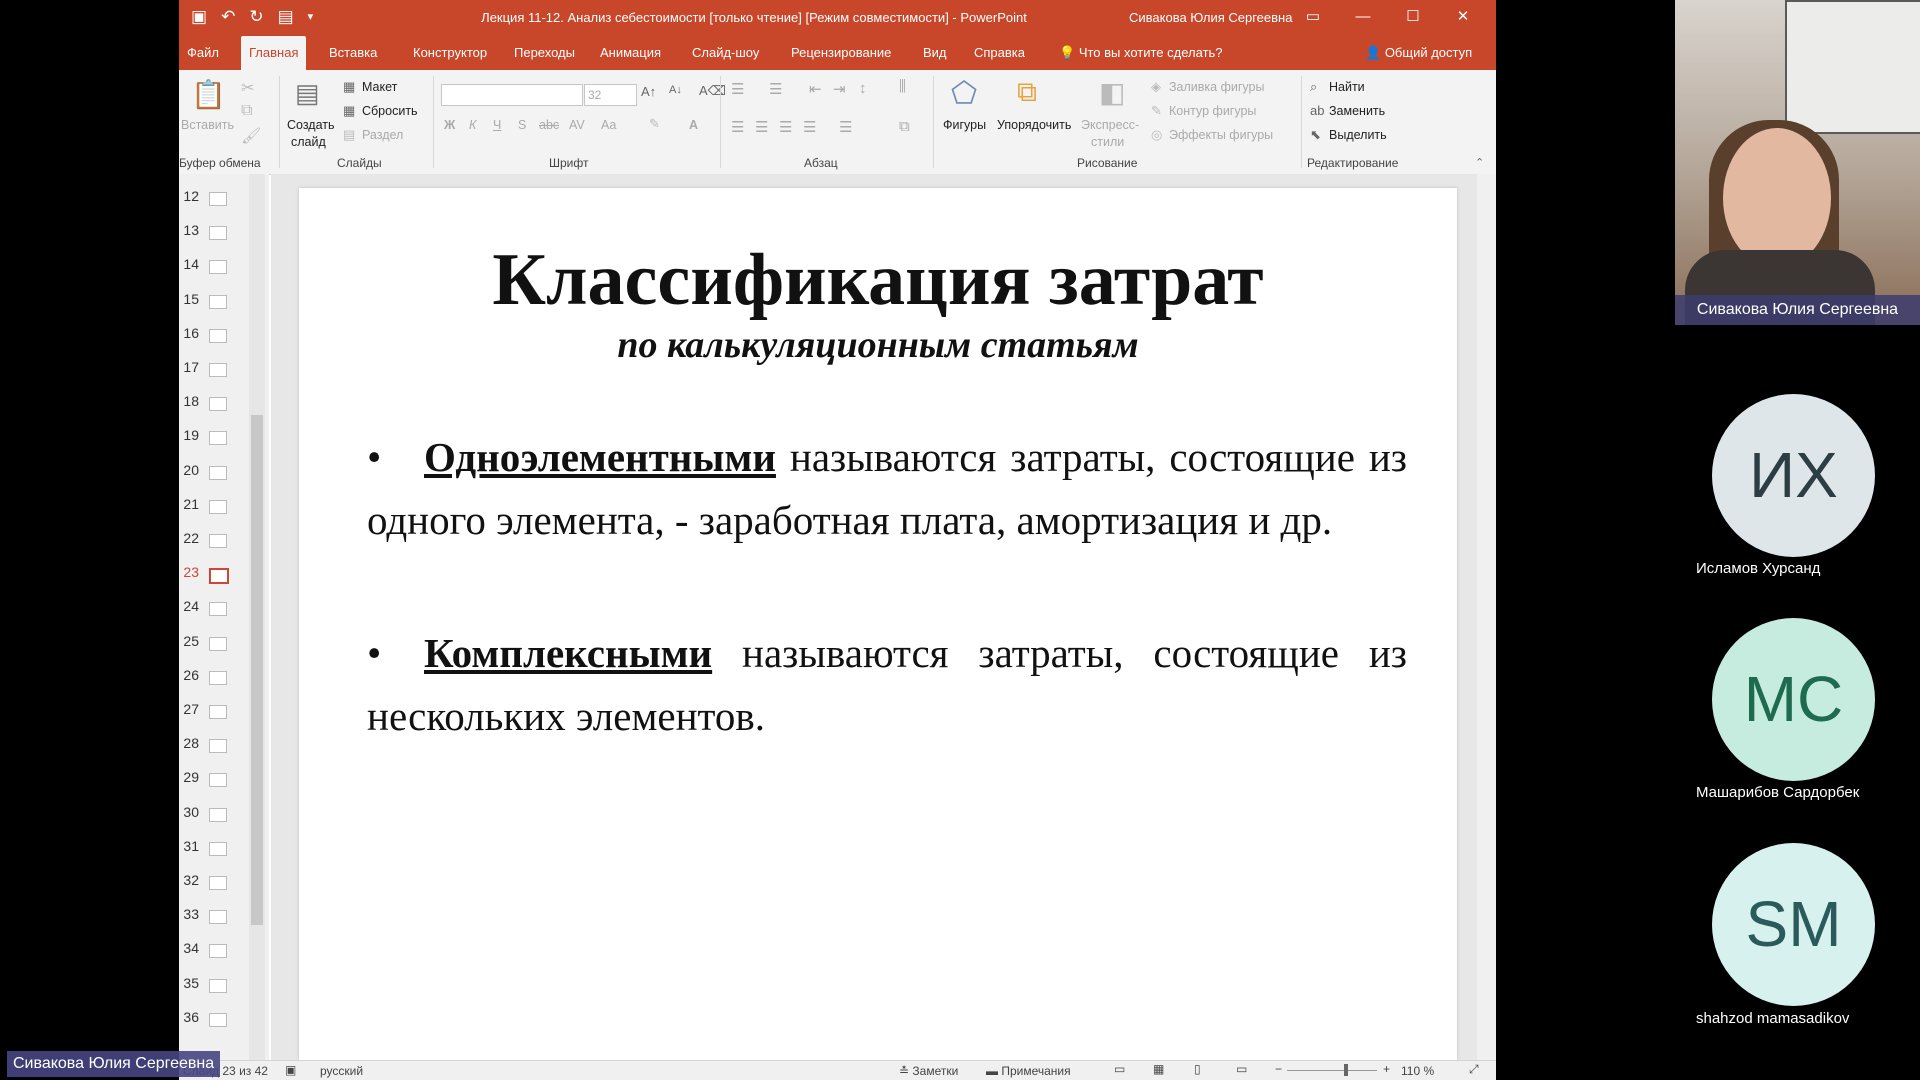 This screenshot has height=1080, width=1920. Describe the element at coordinates (737, 89) in the screenshot. I see `bullets-icon: ☰` at that location.